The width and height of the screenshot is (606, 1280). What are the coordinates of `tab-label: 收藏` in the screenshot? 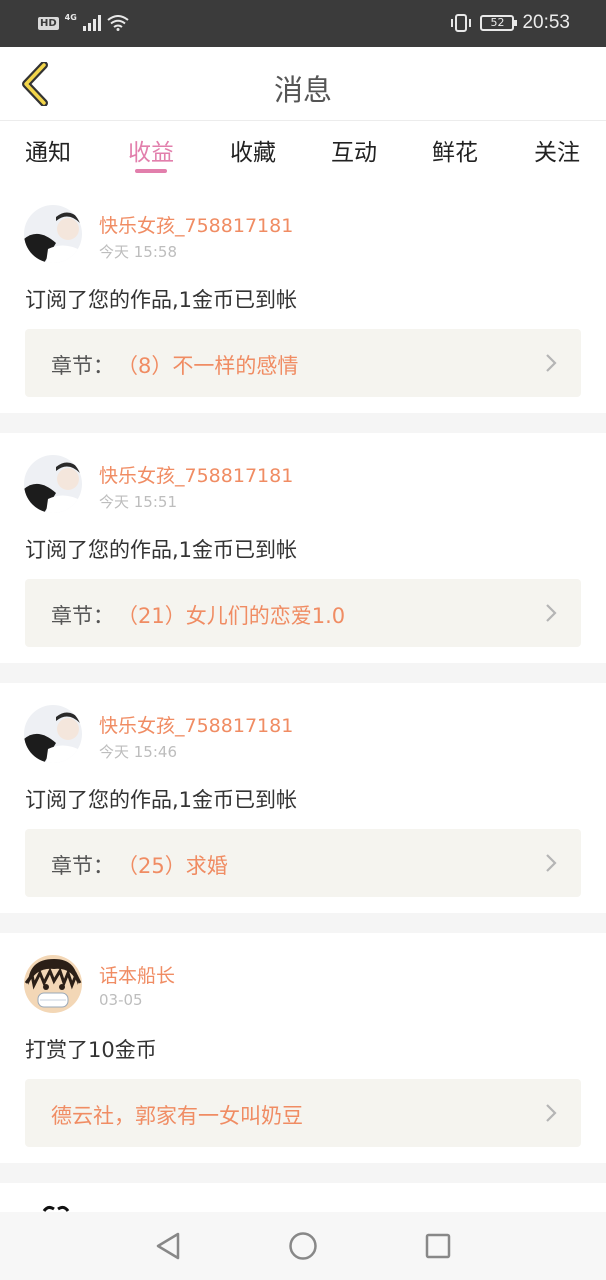 It's located at (253, 153).